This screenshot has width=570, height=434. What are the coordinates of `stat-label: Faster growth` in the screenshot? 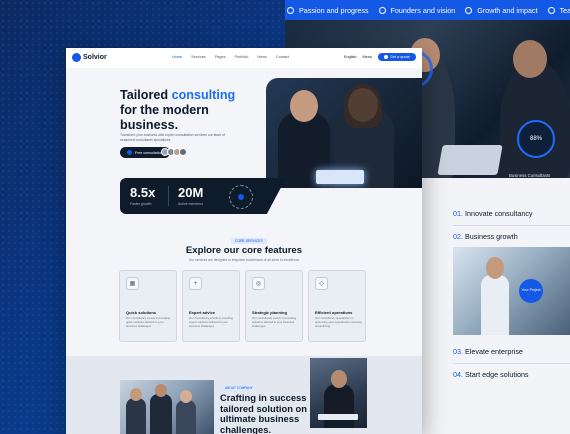 It's located at (141, 204).